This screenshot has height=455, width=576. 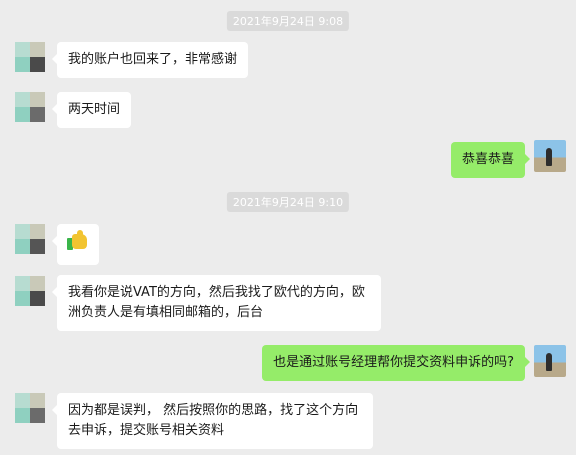 I want to click on message-text: 因为都是误判， 然后按照你的思路，找了这个方向去申诉，提交账号相关资料, so click(x=213, y=420).